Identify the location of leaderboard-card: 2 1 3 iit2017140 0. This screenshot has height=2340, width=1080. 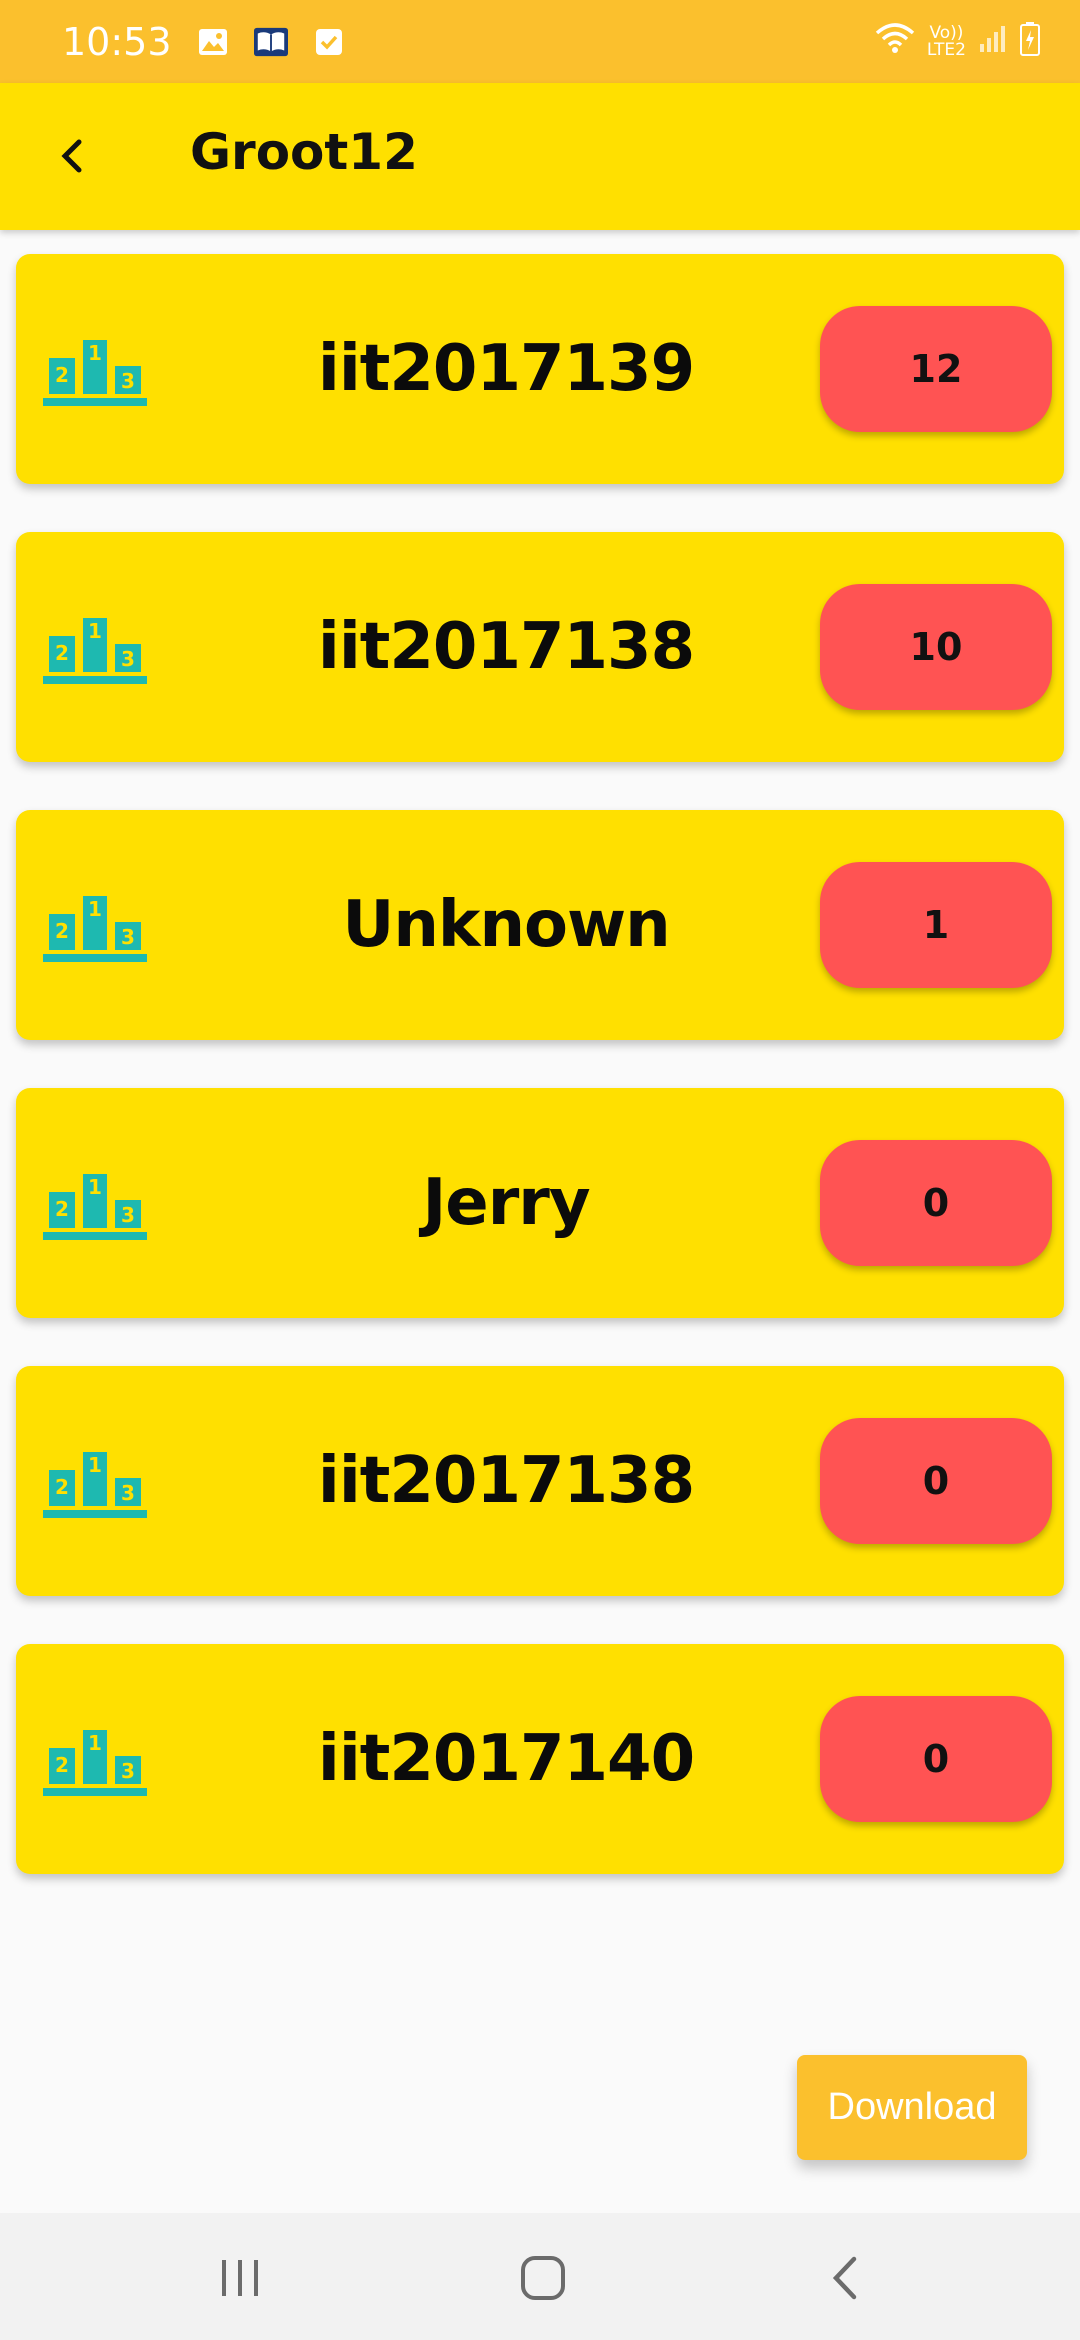
(540, 1759).